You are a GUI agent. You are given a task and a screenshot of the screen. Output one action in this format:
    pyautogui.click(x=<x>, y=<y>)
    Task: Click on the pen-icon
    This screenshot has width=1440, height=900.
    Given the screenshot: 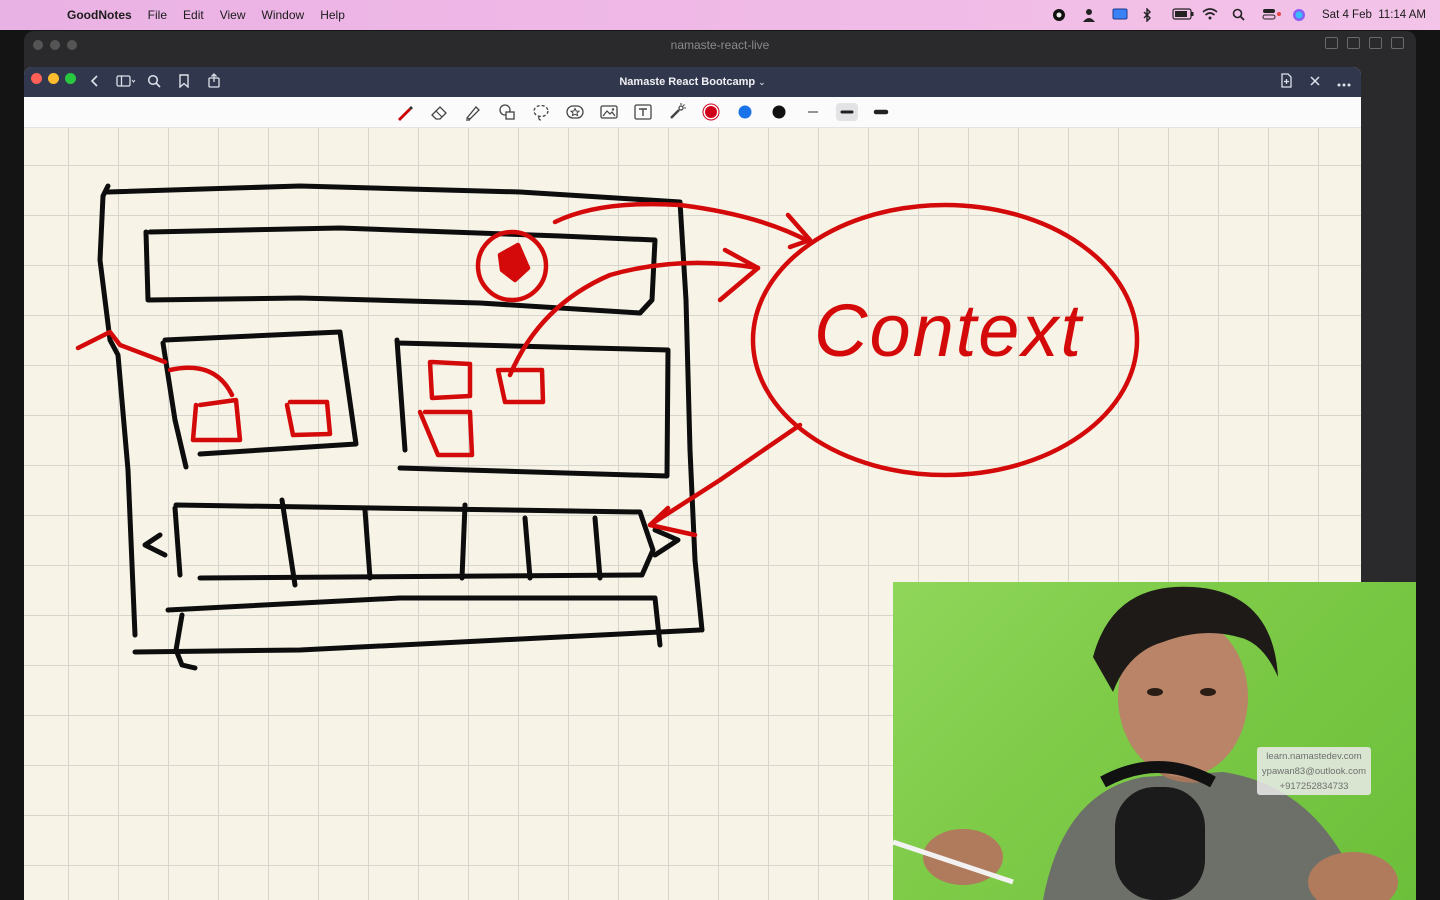 What is the action you would take?
    pyautogui.click(x=405, y=113)
    